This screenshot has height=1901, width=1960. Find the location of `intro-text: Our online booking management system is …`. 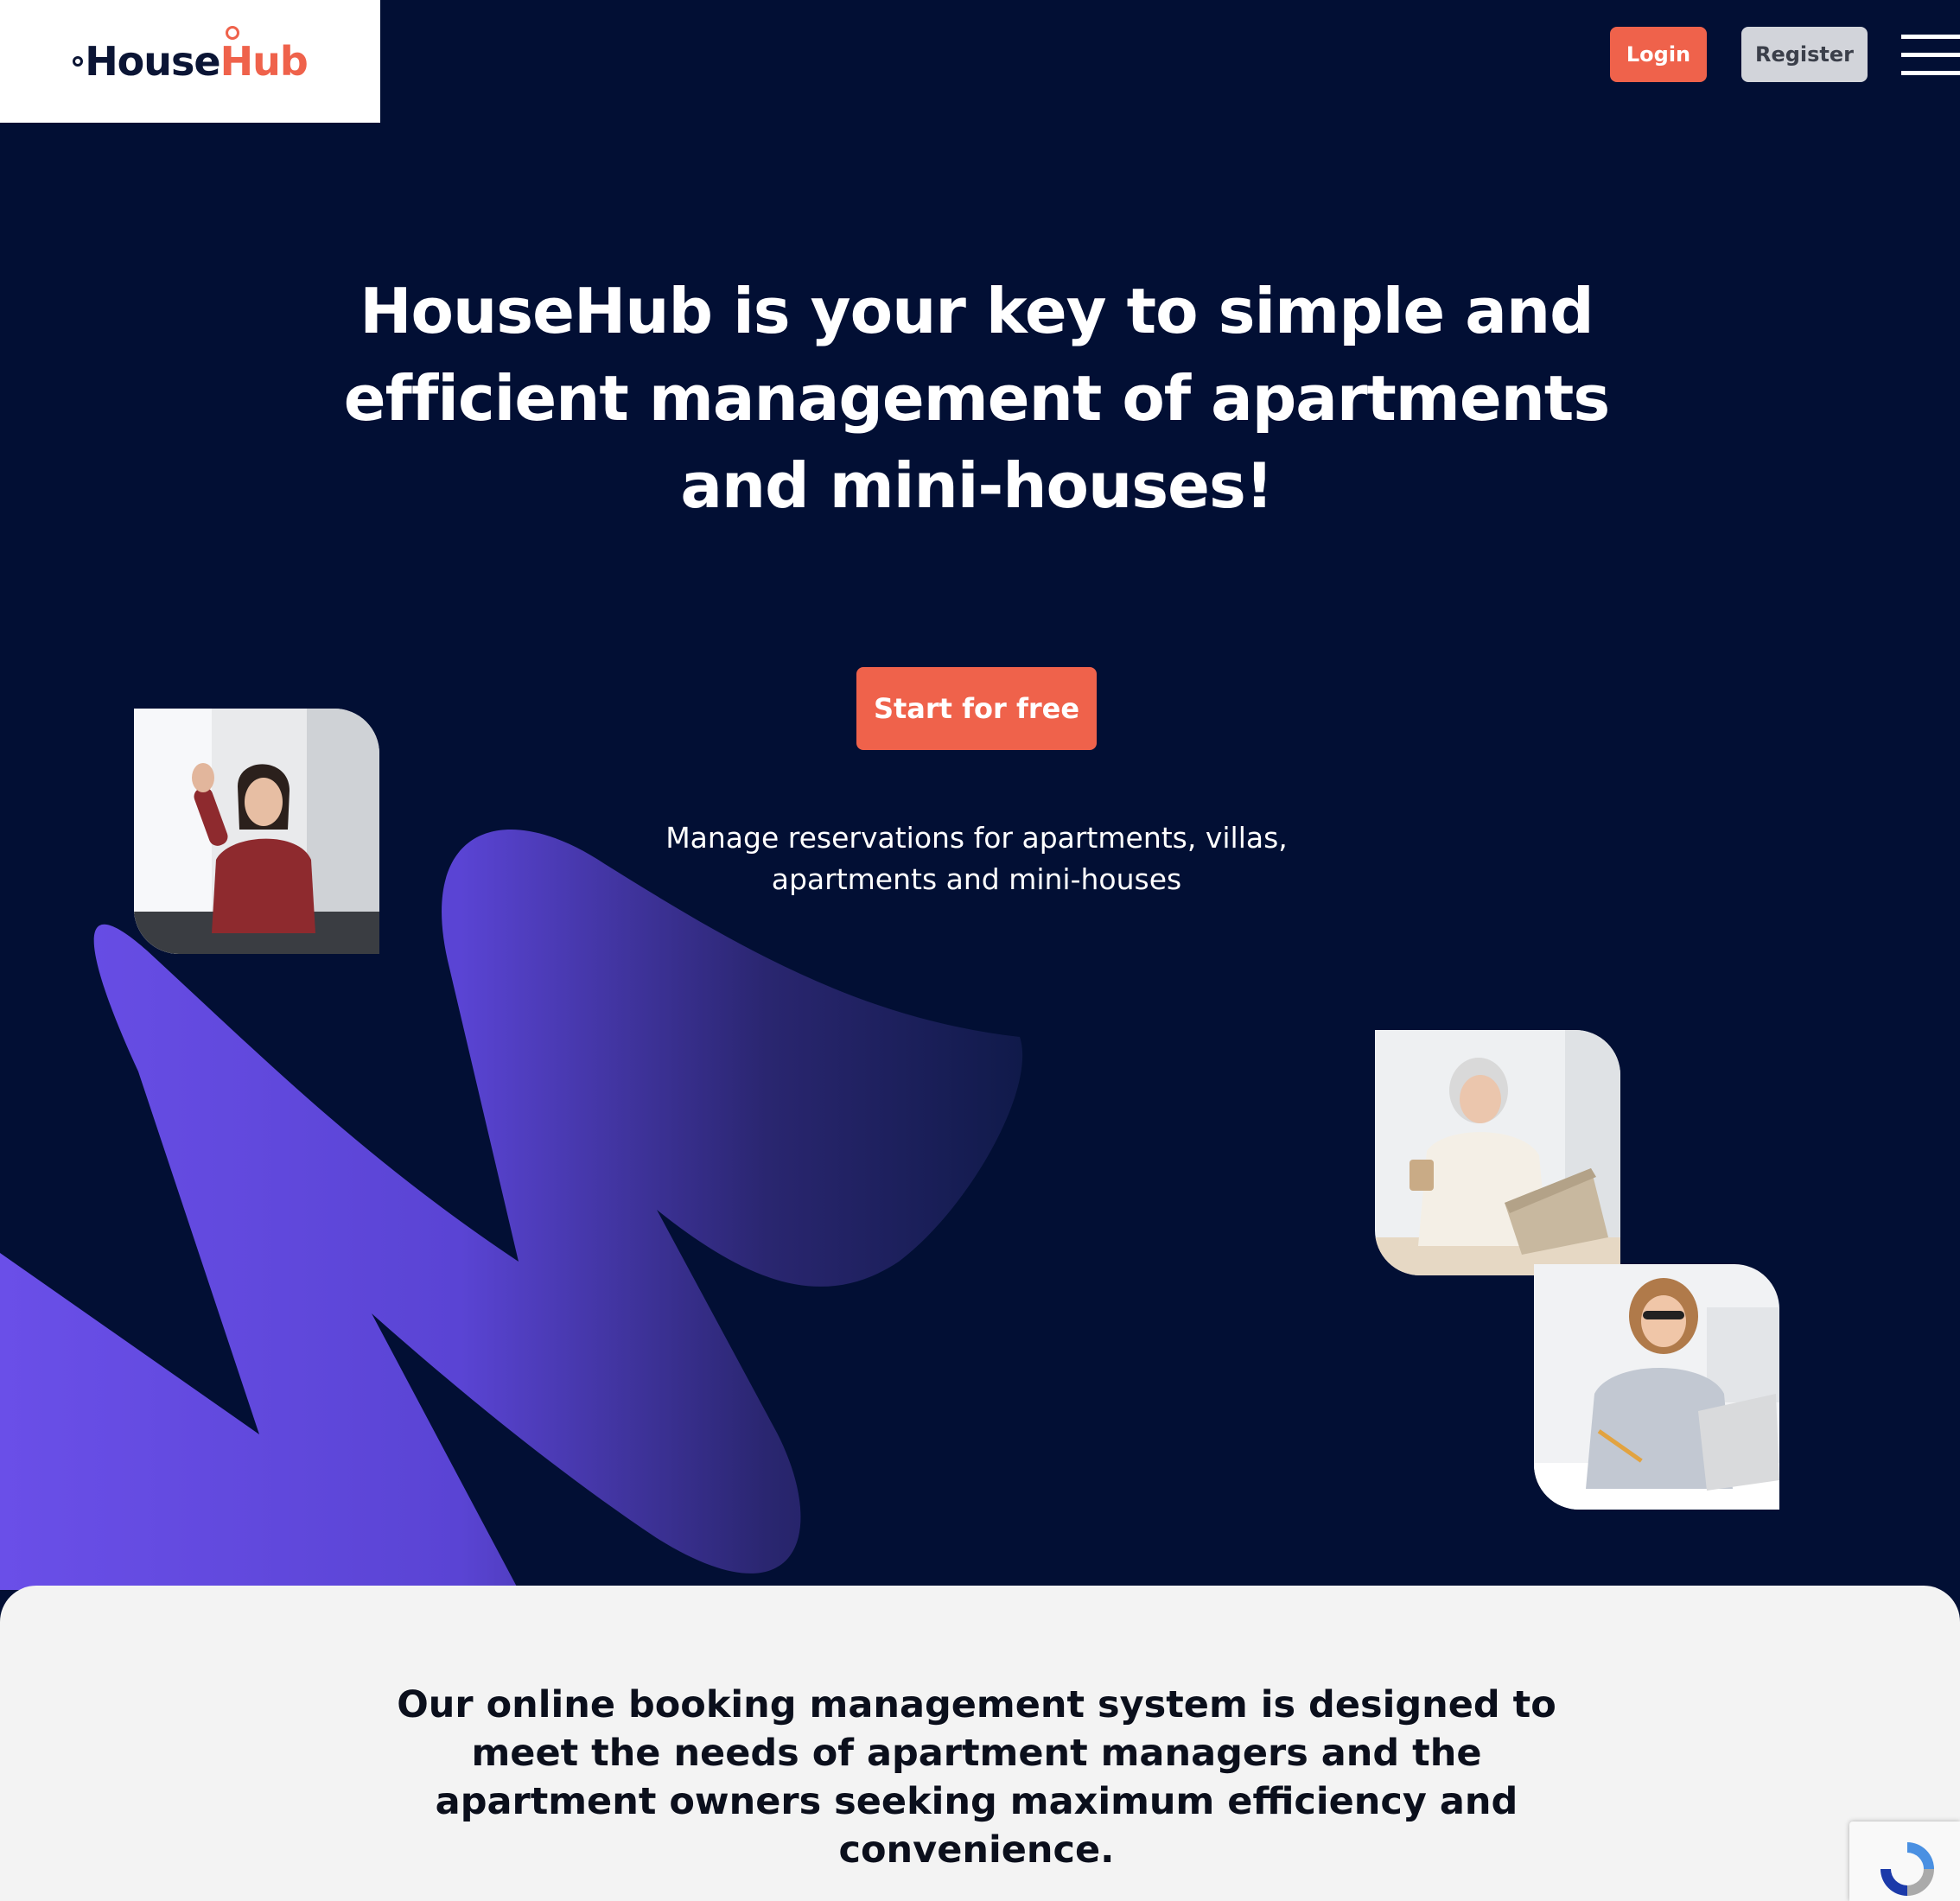

intro-text: Our online booking management system is … is located at coordinates (976, 1777).